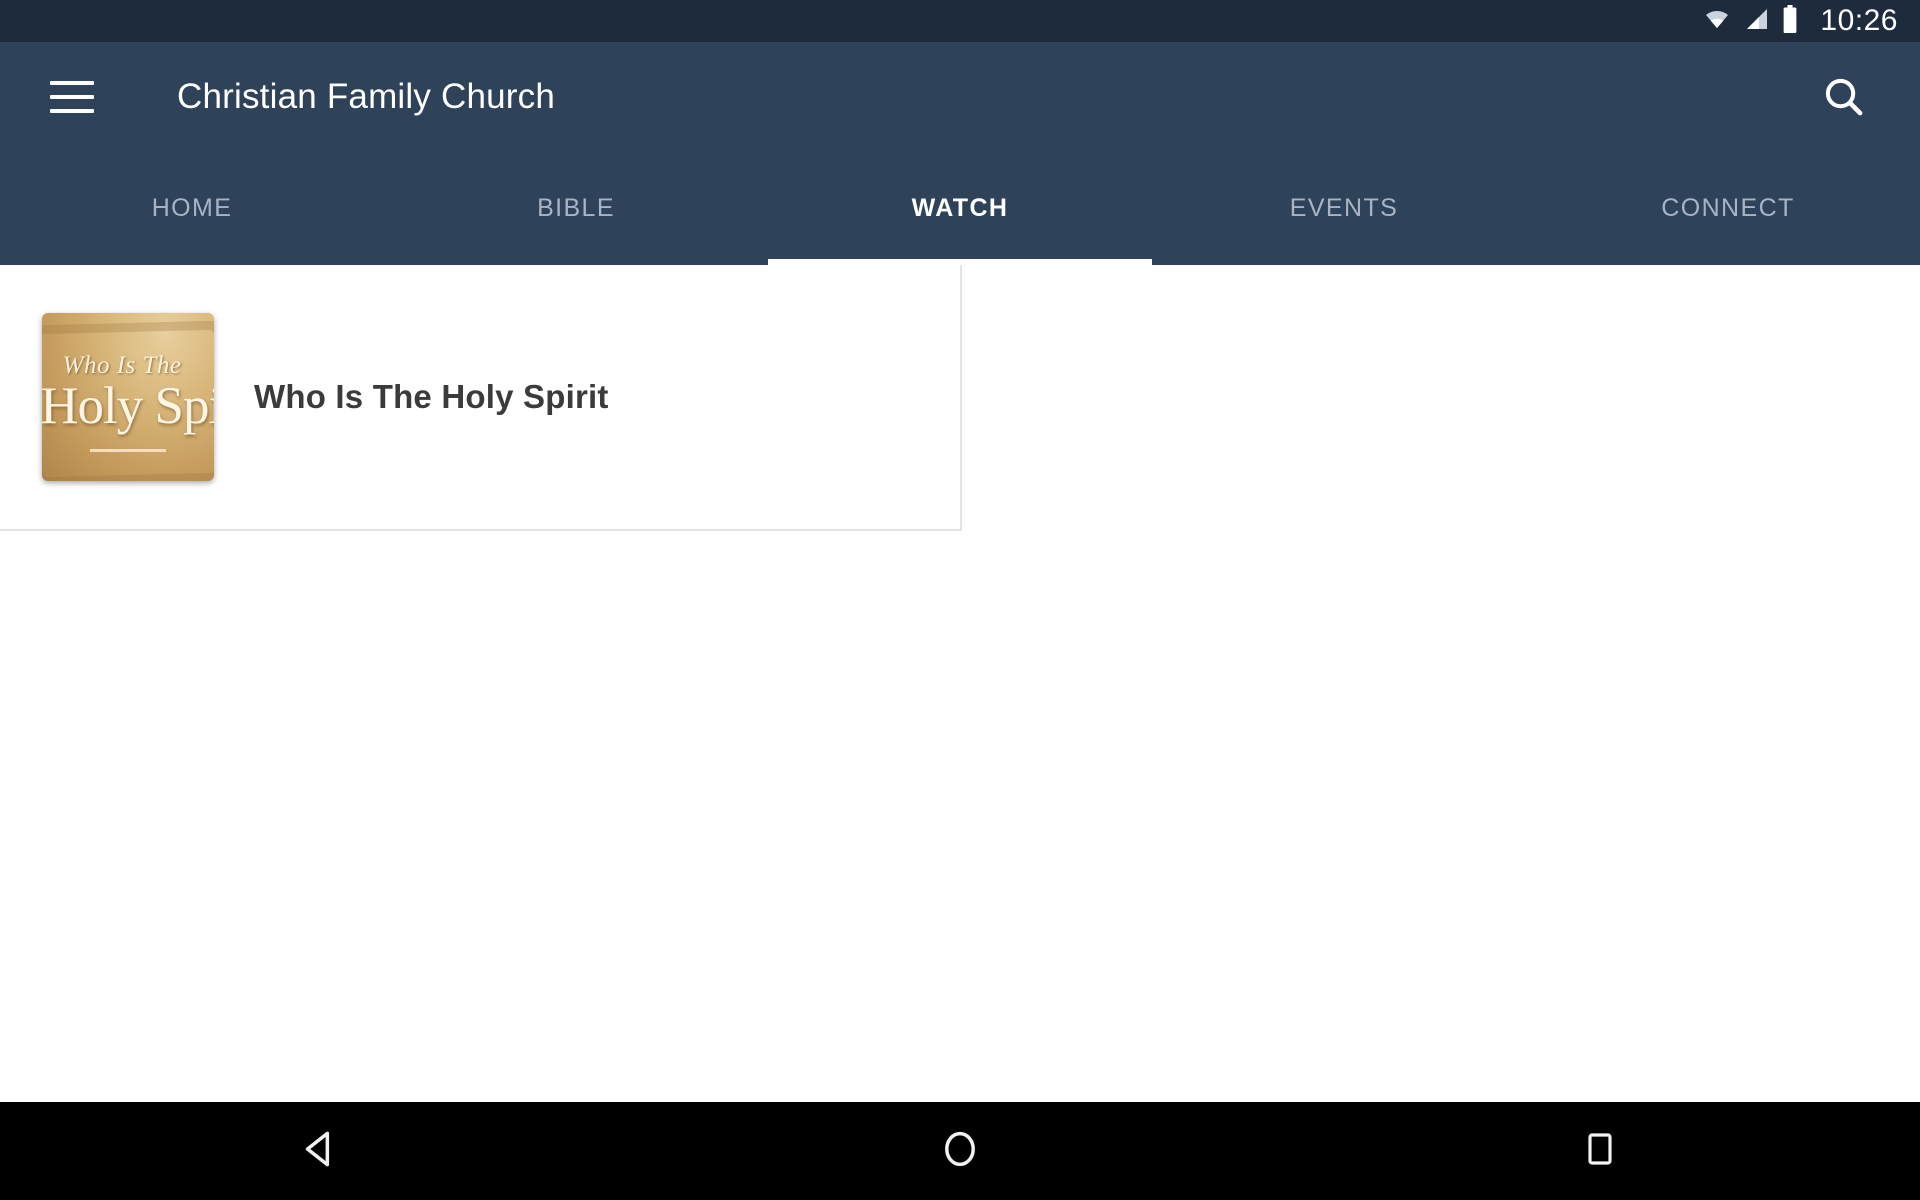  I want to click on recents-button, so click(1600, 1151).